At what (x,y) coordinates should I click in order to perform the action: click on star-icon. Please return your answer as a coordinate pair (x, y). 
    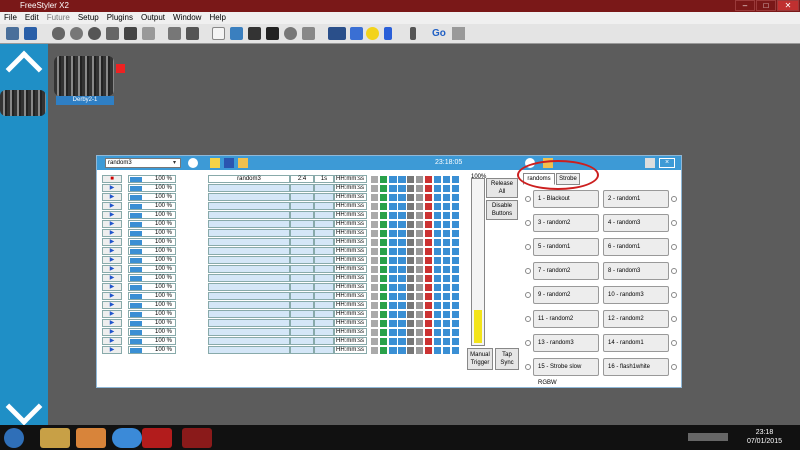
    Looking at the image, I should click on (372, 33).